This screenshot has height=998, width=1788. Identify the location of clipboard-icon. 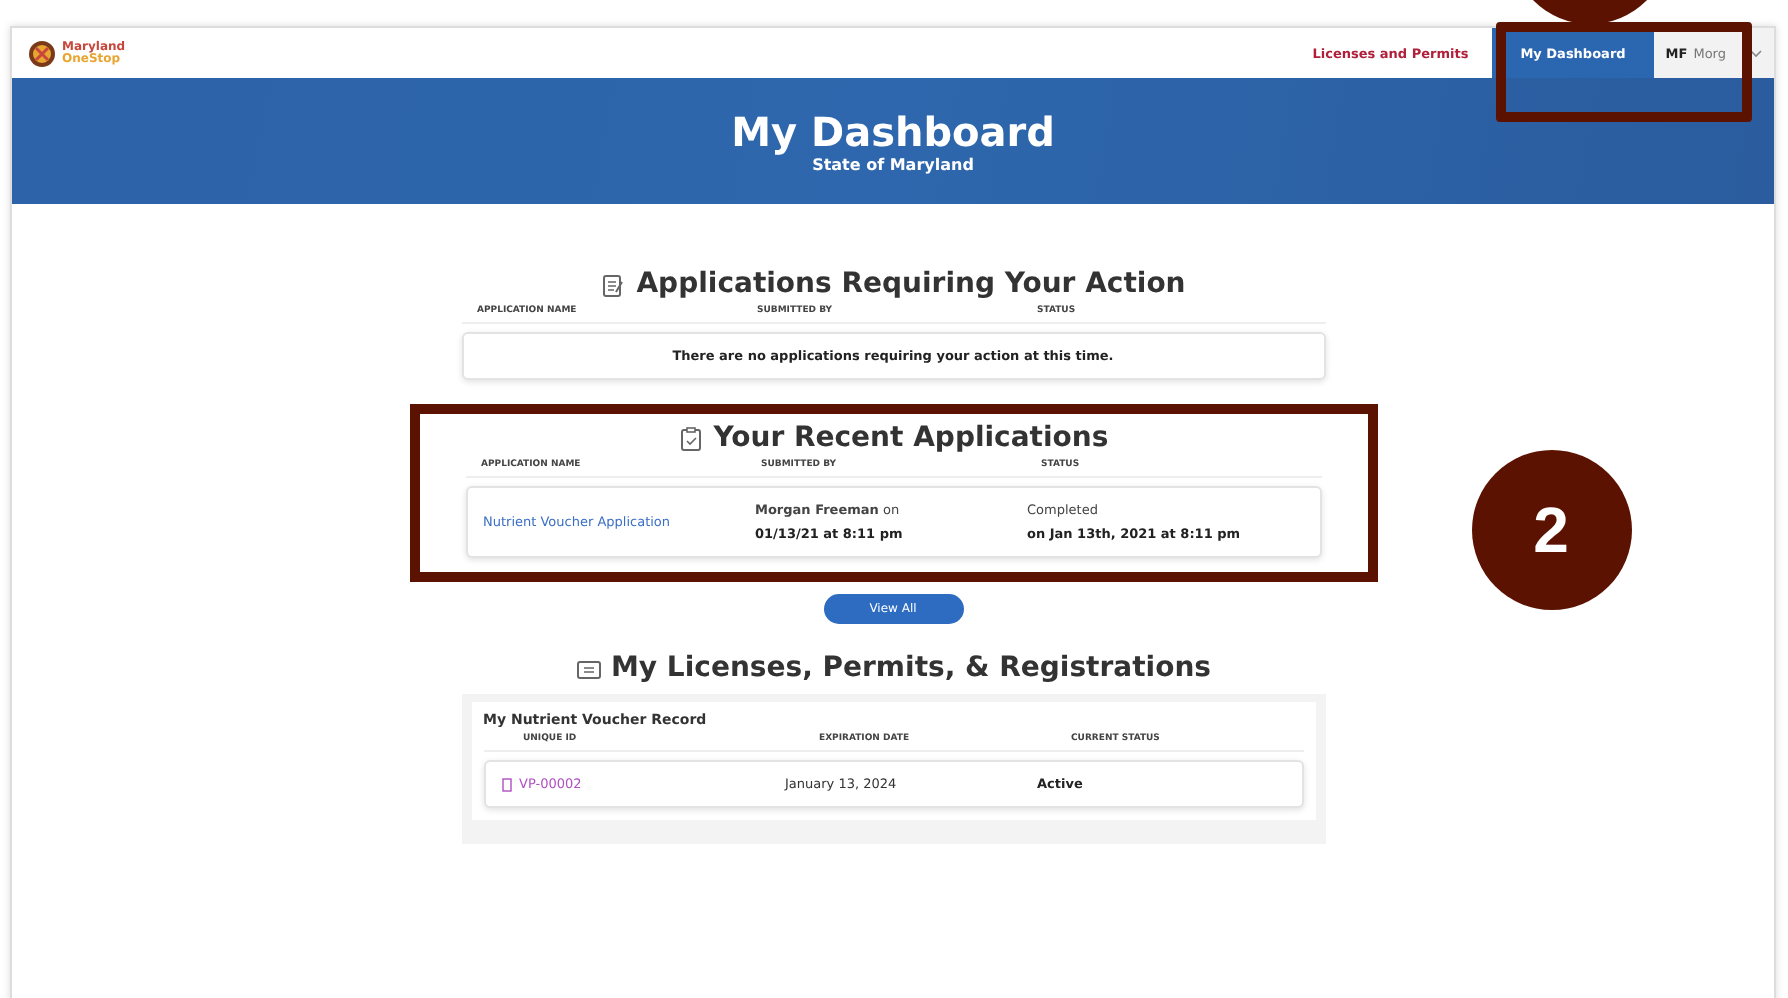
(690, 438).